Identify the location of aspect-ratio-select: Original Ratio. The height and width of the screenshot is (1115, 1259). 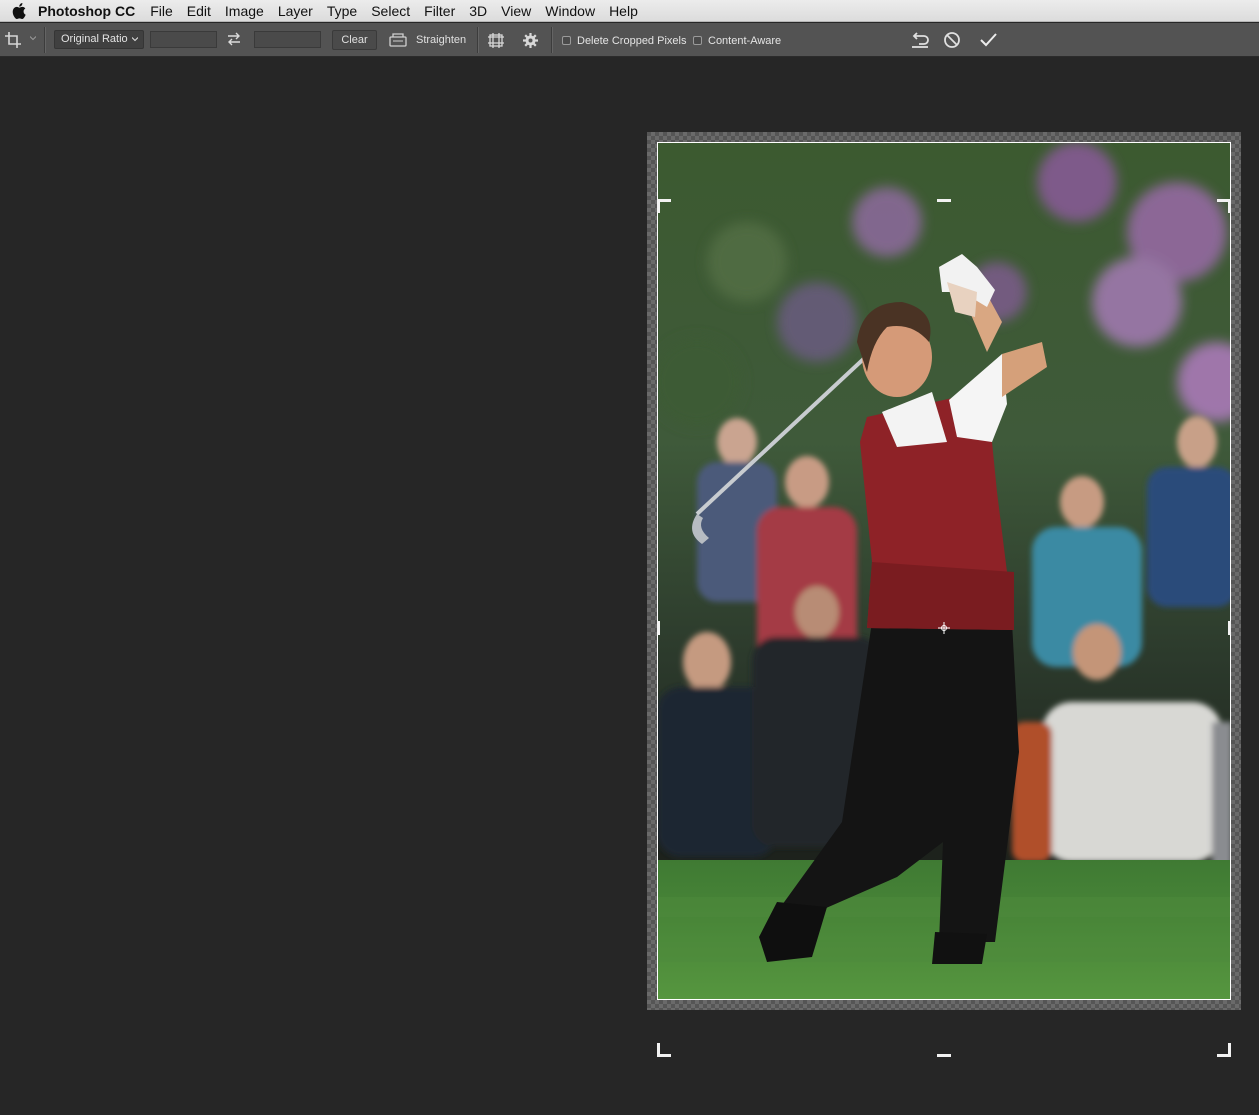
(99, 39).